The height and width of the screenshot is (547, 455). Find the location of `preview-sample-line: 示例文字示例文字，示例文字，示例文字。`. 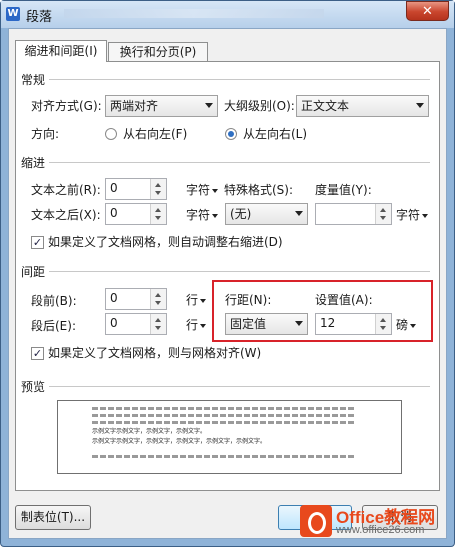

preview-sample-line: 示例文字示例文字，示例文字，示例文字。 is located at coordinates (149, 431).